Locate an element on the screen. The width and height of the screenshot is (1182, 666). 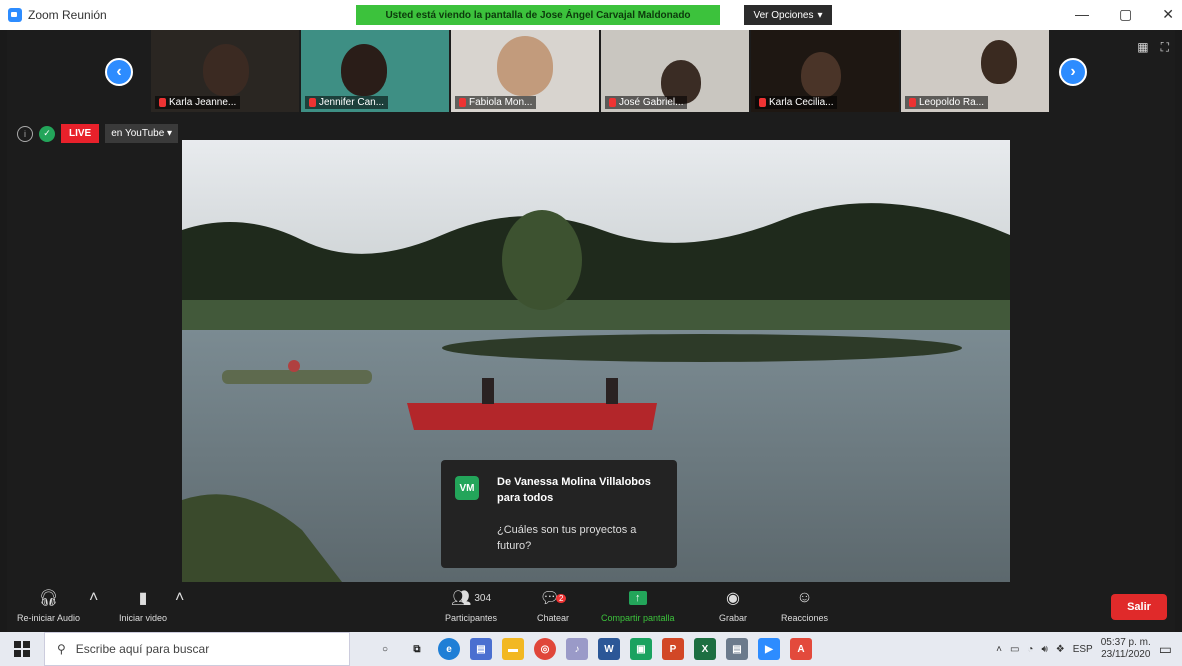
store-icon: ▤ is located at coordinates (481, 649).